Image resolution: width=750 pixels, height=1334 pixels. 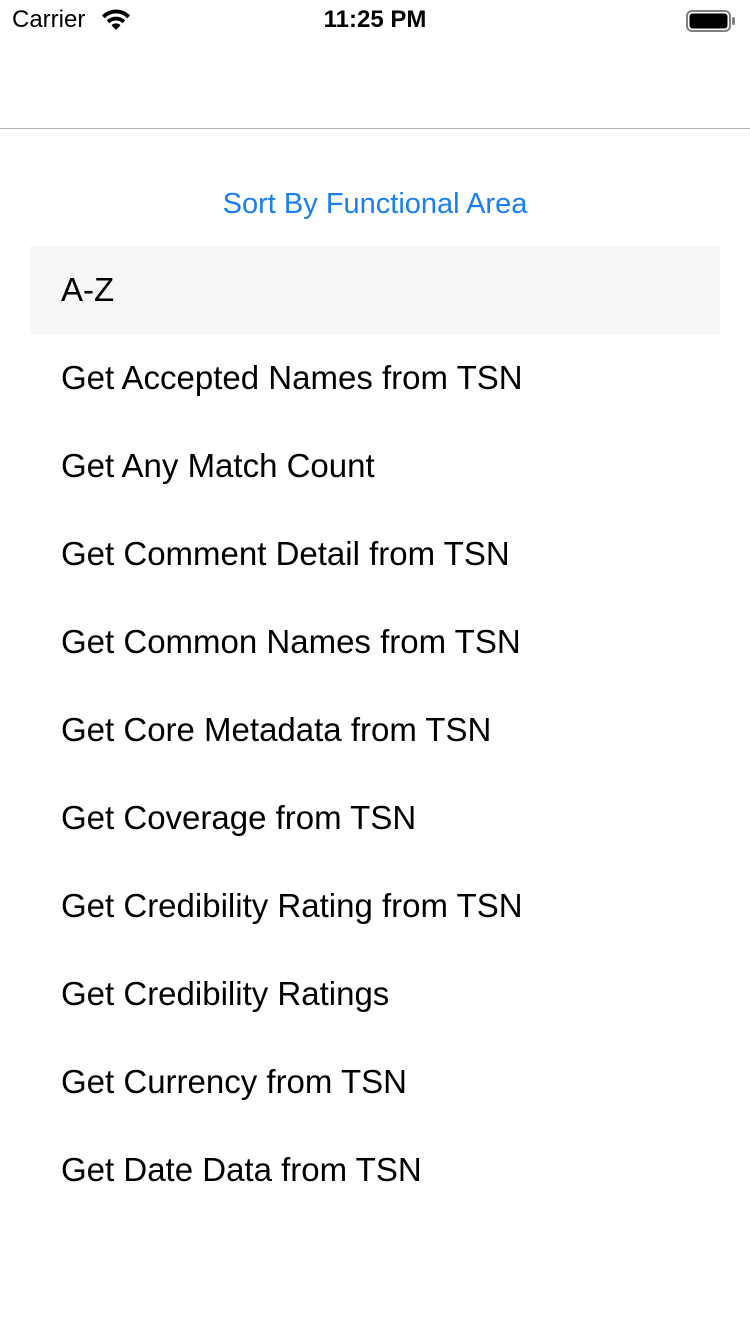 I want to click on list-item: Get Accepted Names from TSN, so click(x=375, y=378).